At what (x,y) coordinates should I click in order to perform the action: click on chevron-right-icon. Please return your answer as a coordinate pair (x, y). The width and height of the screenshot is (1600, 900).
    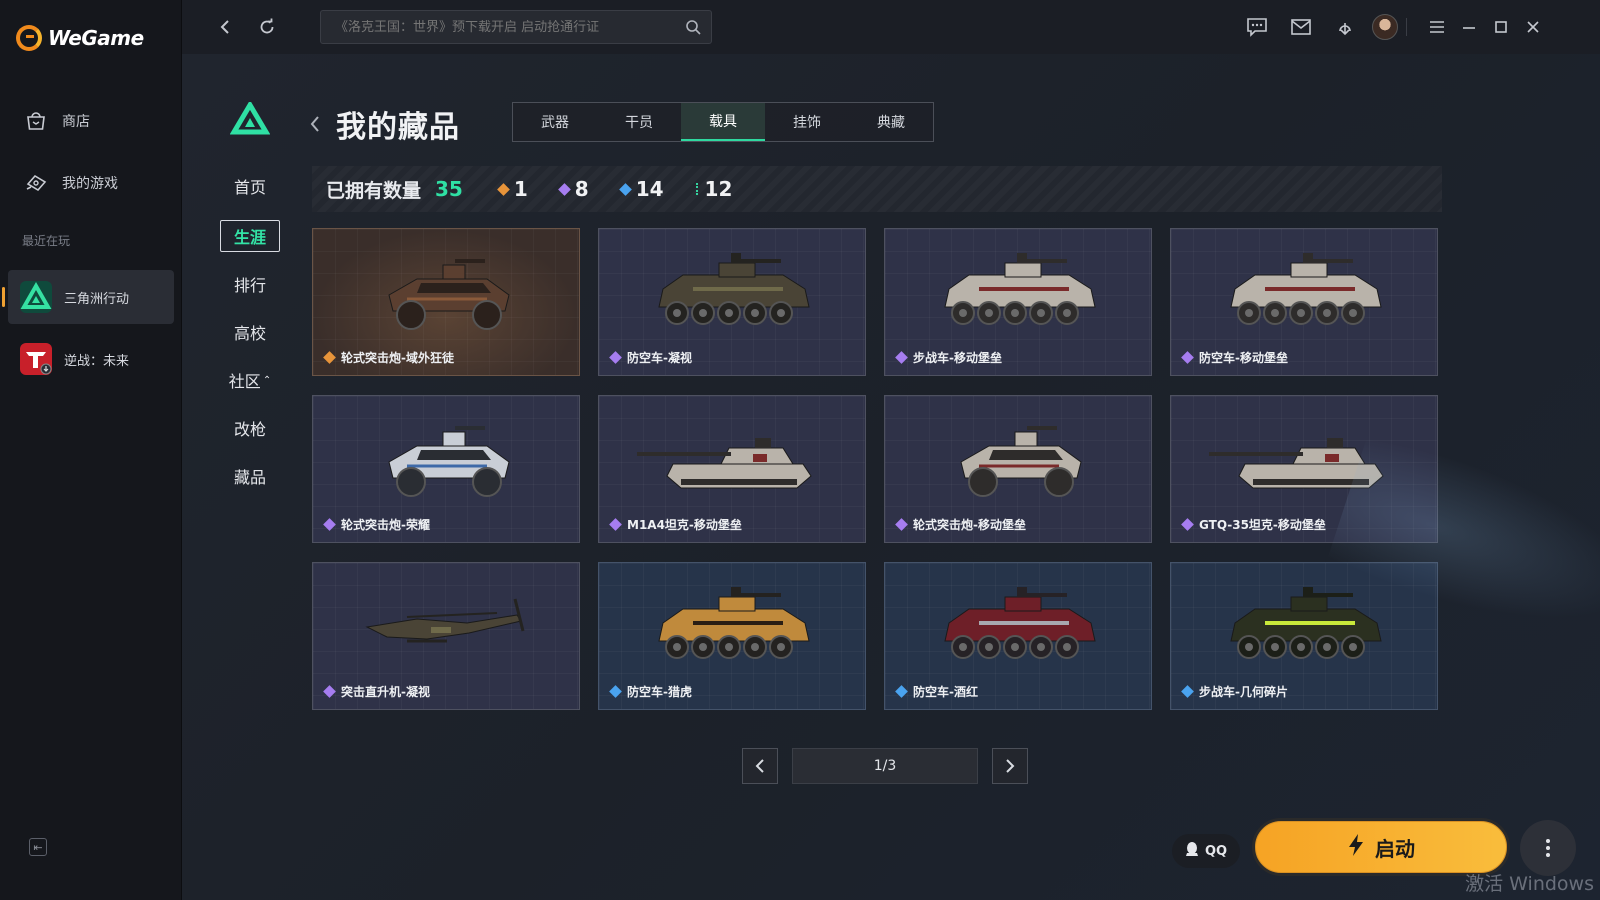
    Looking at the image, I should click on (1010, 766).